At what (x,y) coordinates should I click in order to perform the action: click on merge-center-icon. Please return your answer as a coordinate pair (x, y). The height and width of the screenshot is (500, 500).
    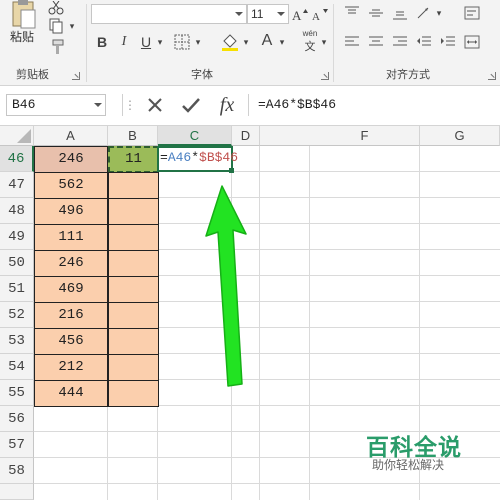
    Looking at the image, I should click on (472, 42).